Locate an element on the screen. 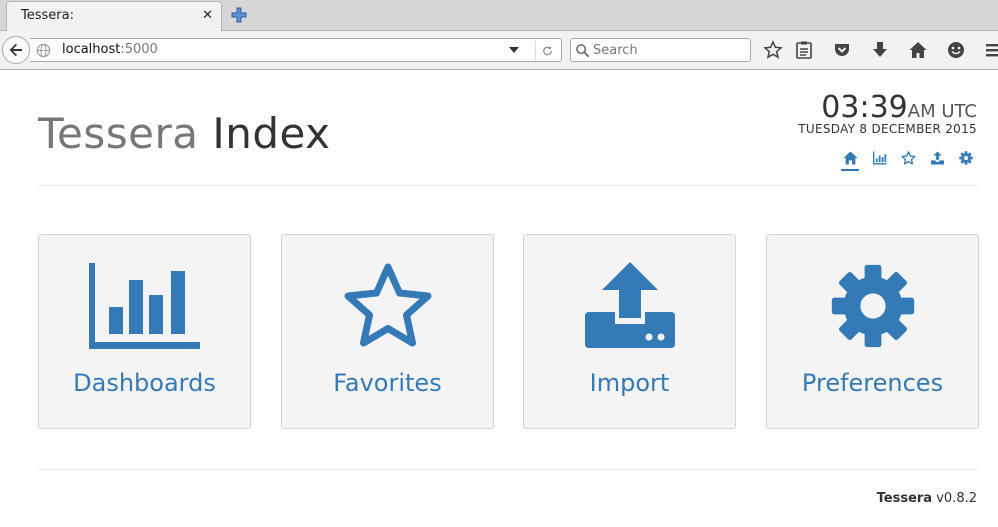 The width and height of the screenshot is (998, 527). header-nav is located at coordinates (908, 159).